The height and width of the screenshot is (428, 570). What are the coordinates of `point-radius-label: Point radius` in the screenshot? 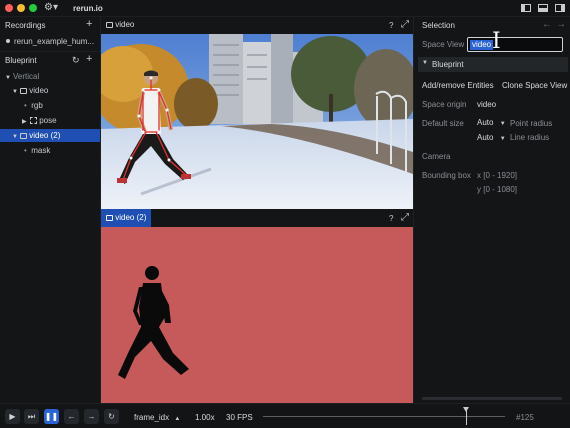 It's located at (531, 123).